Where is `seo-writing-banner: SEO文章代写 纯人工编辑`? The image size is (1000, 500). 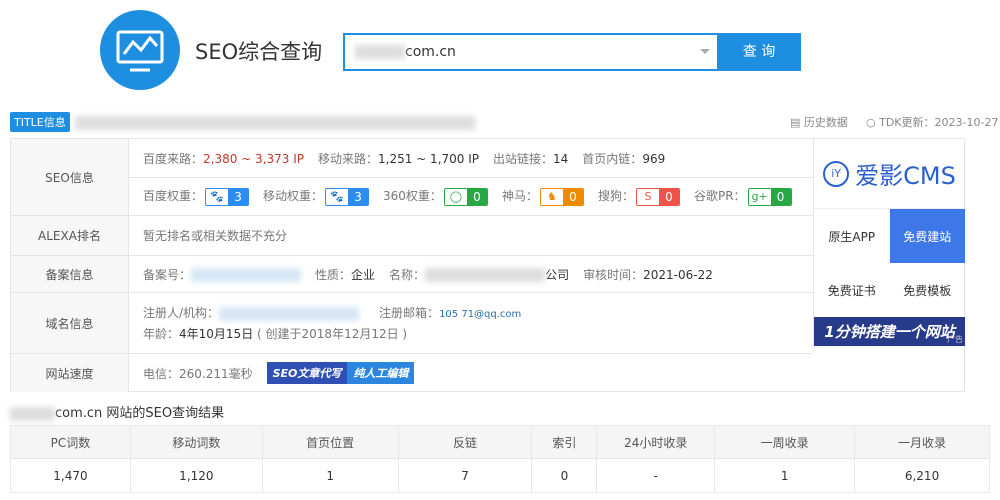 seo-writing-banner: SEO文章代写 纯人工编辑 is located at coordinates (340, 373).